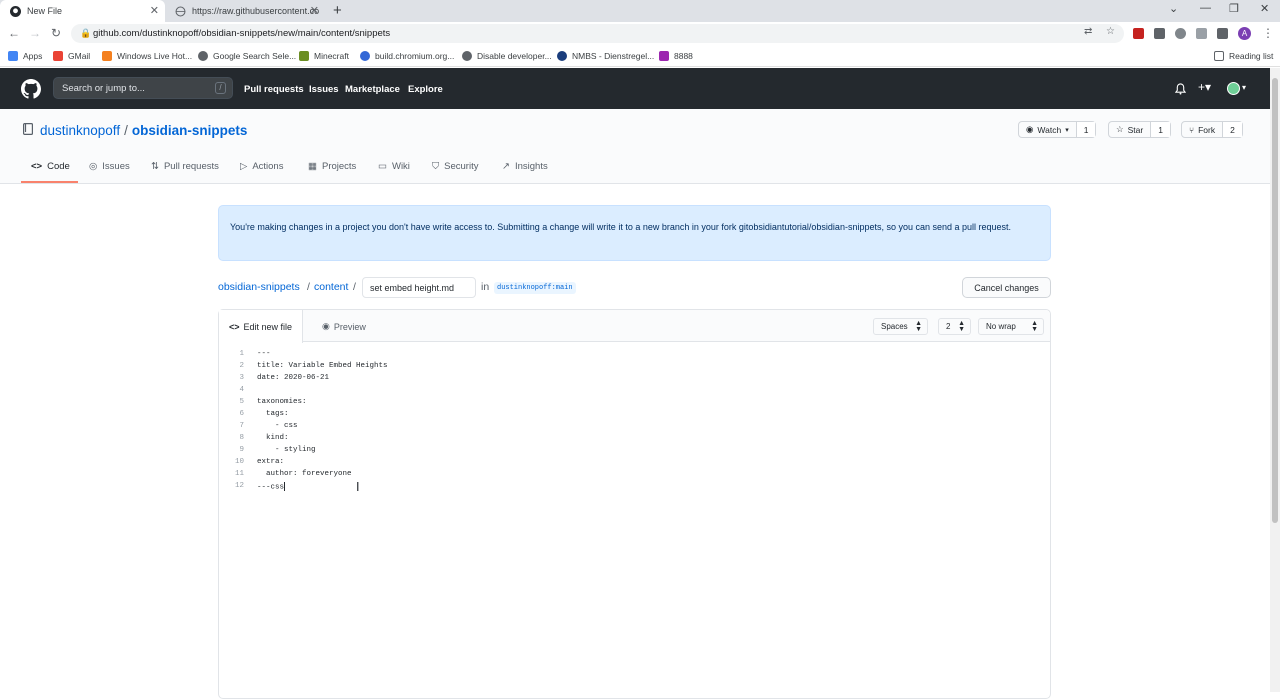 The height and width of the screenshot is (699, 1280). Describe the element at coordinates (56, 33) in the screenshot. I see `reload-icon: ↻` at that location.